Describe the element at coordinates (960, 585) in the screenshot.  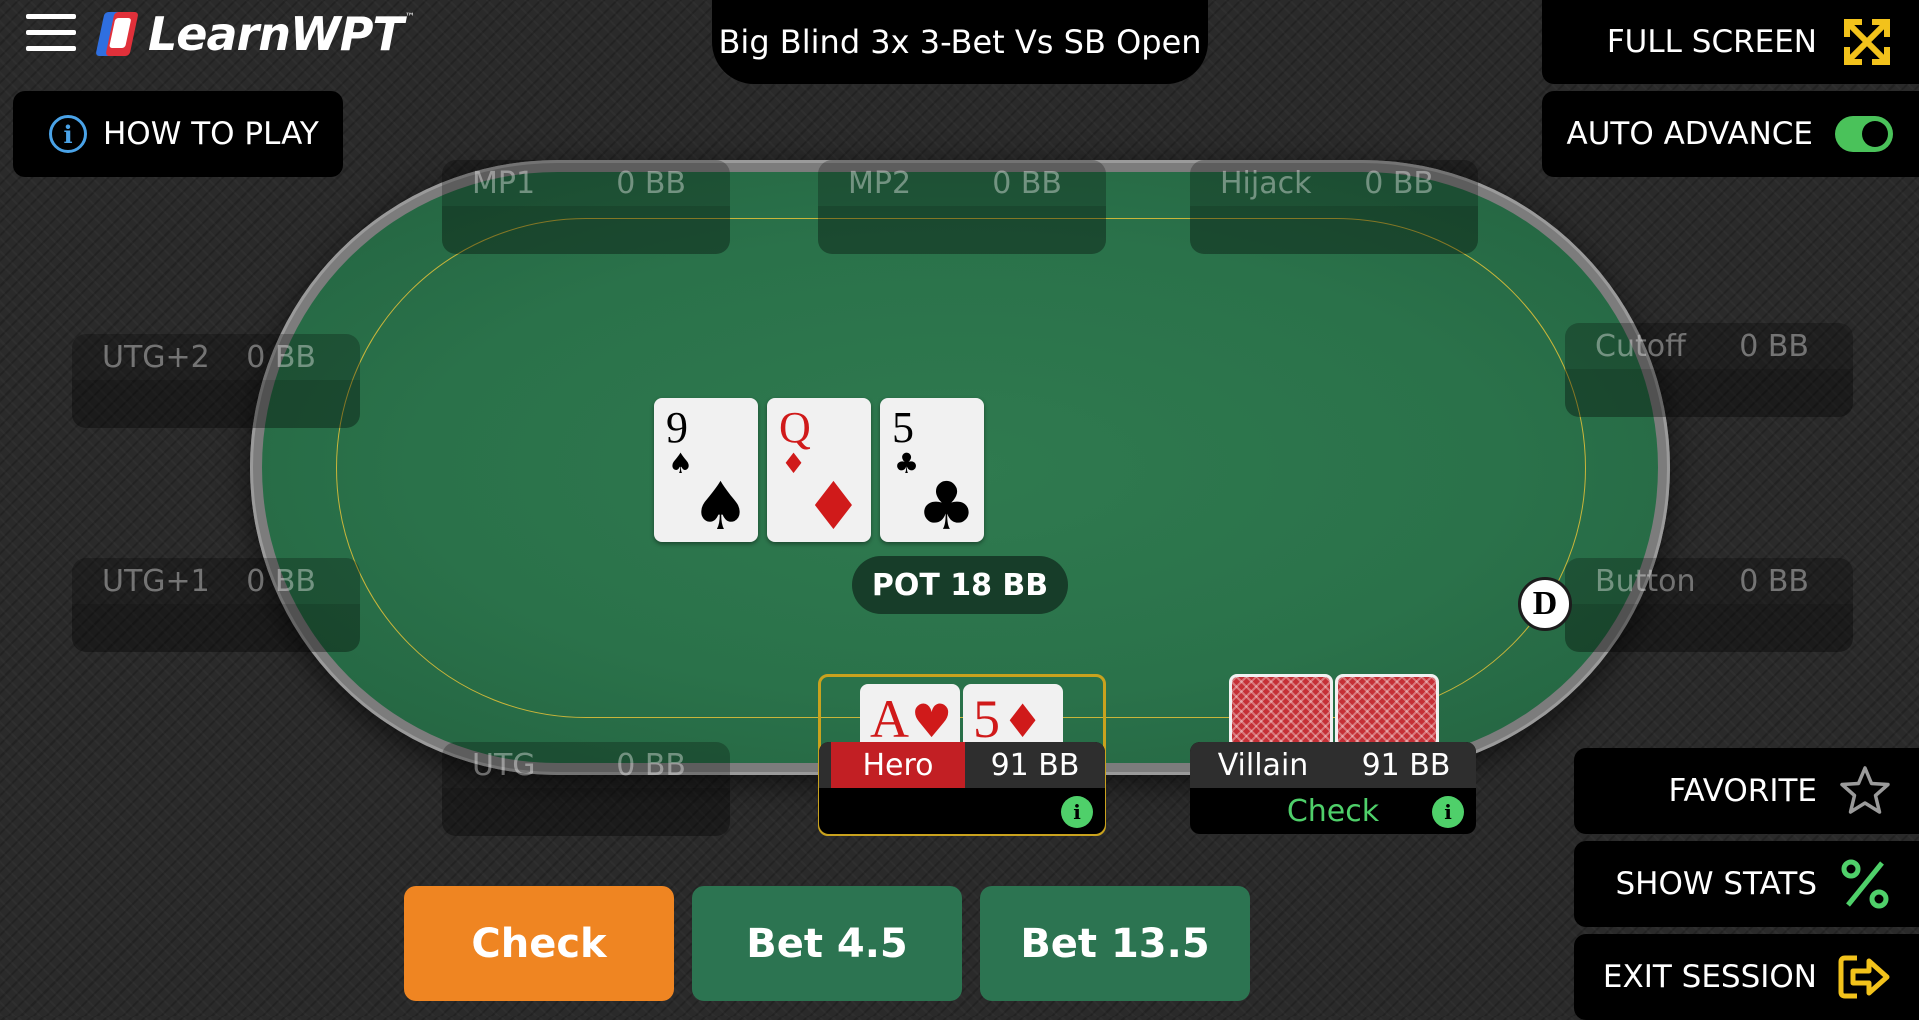
I see `pot-display: POT 18 BB` at that location.